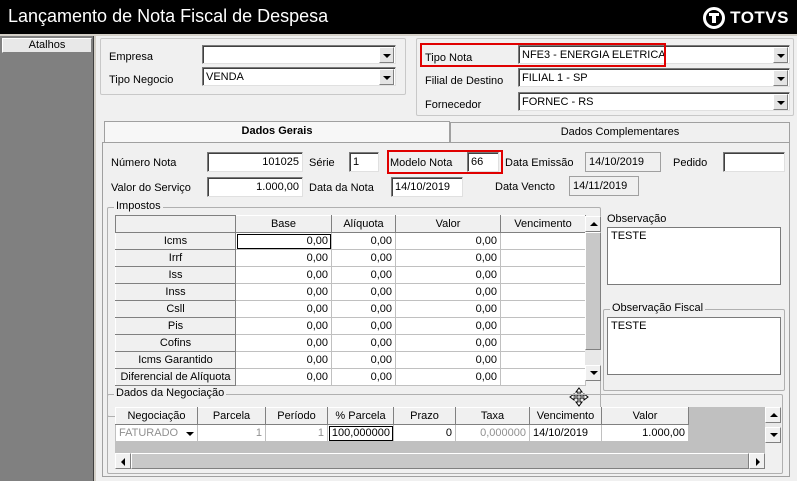 The width and height of the screenshot is (797, 481). I want to click on imposto-row: Pis 0,00 0,00 0,00, so click(350, 326).